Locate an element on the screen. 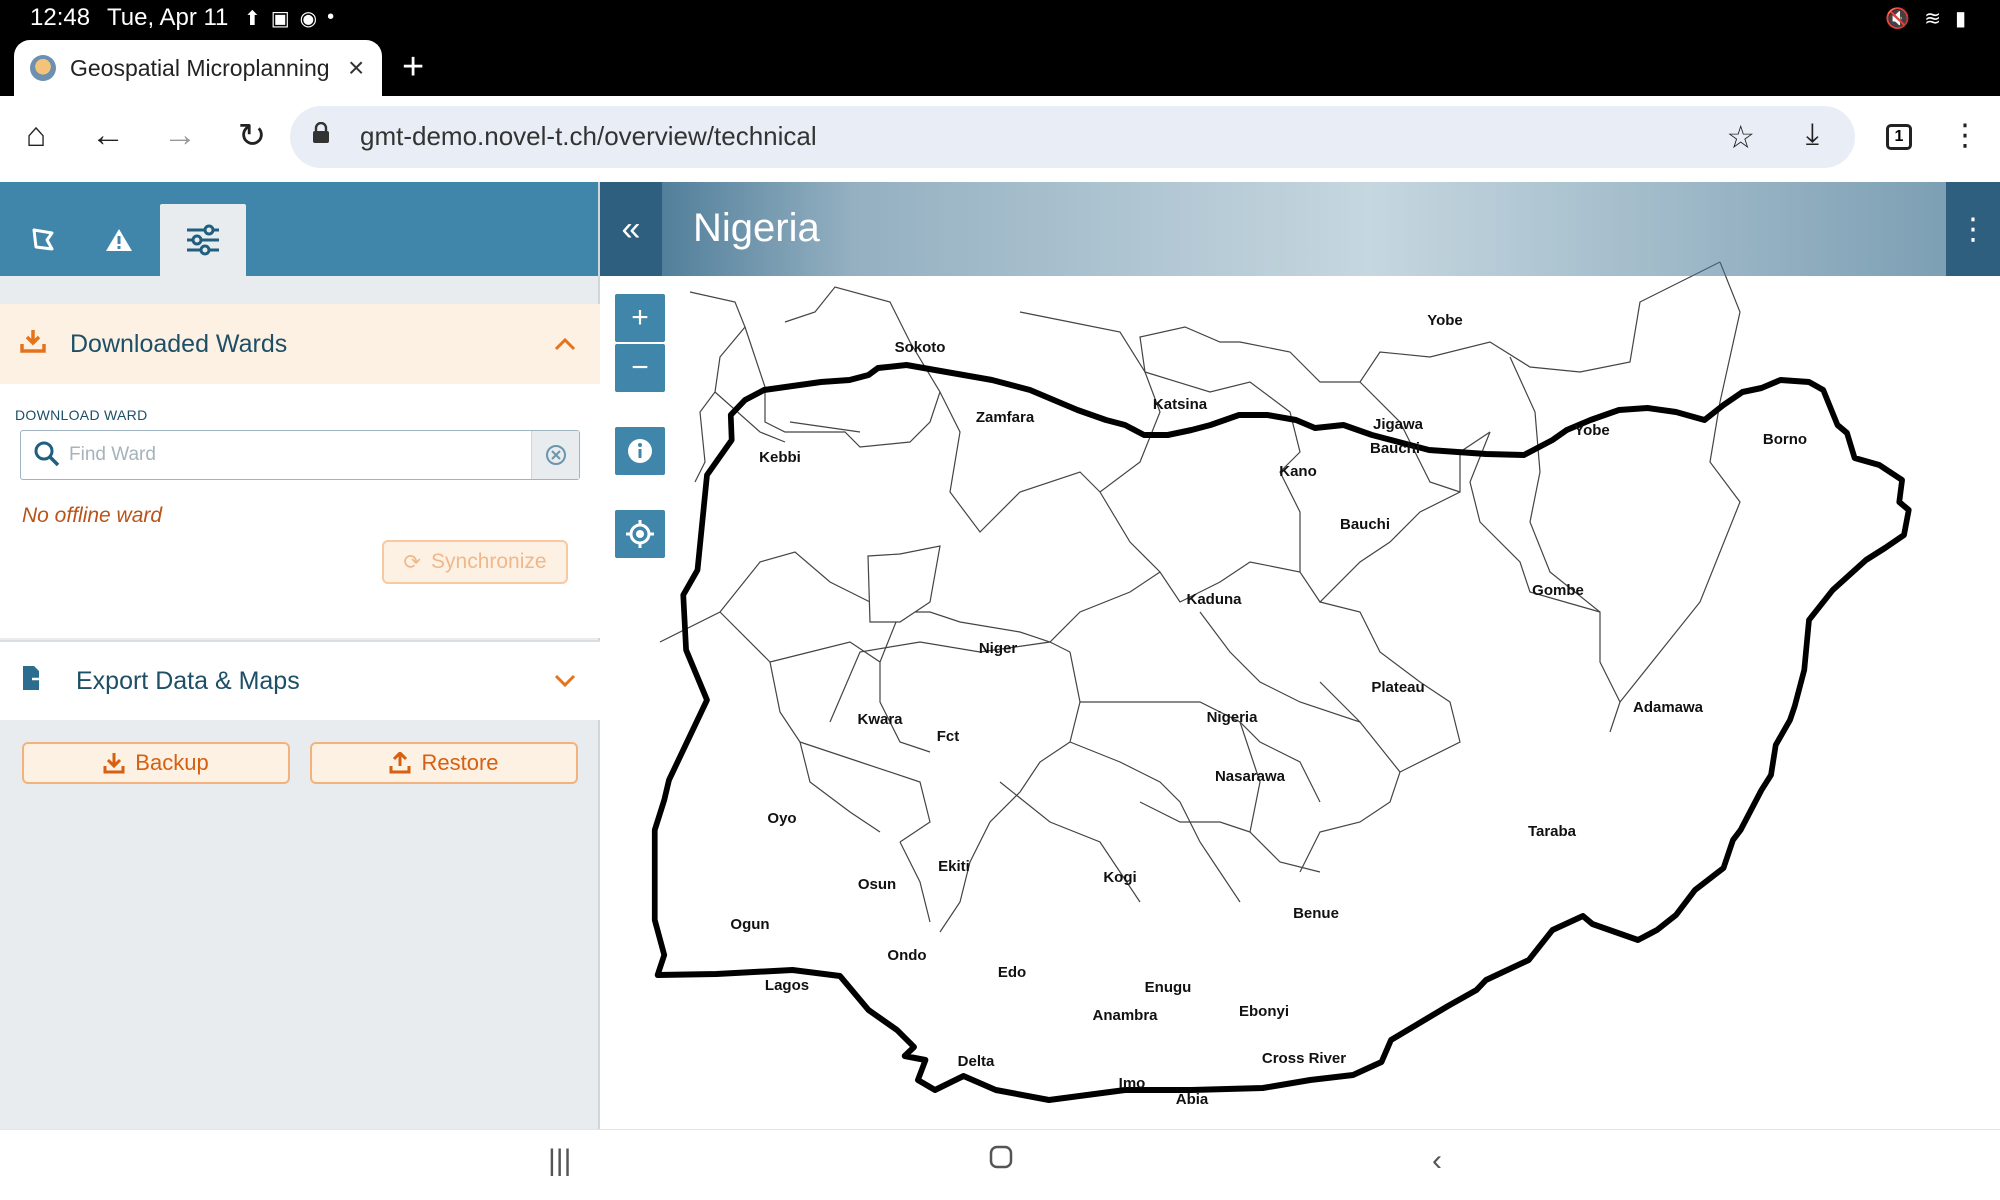 The image size is (2000, 1200). reload-icon: ↻ is located at coordinates (252, 136).